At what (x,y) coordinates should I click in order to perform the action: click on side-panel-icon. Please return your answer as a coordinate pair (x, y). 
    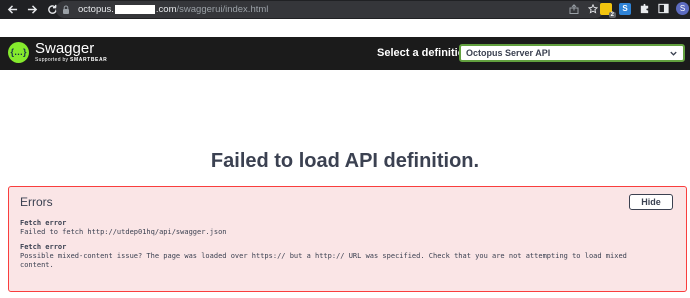
    Looking at the image, I should click on (663, 9).